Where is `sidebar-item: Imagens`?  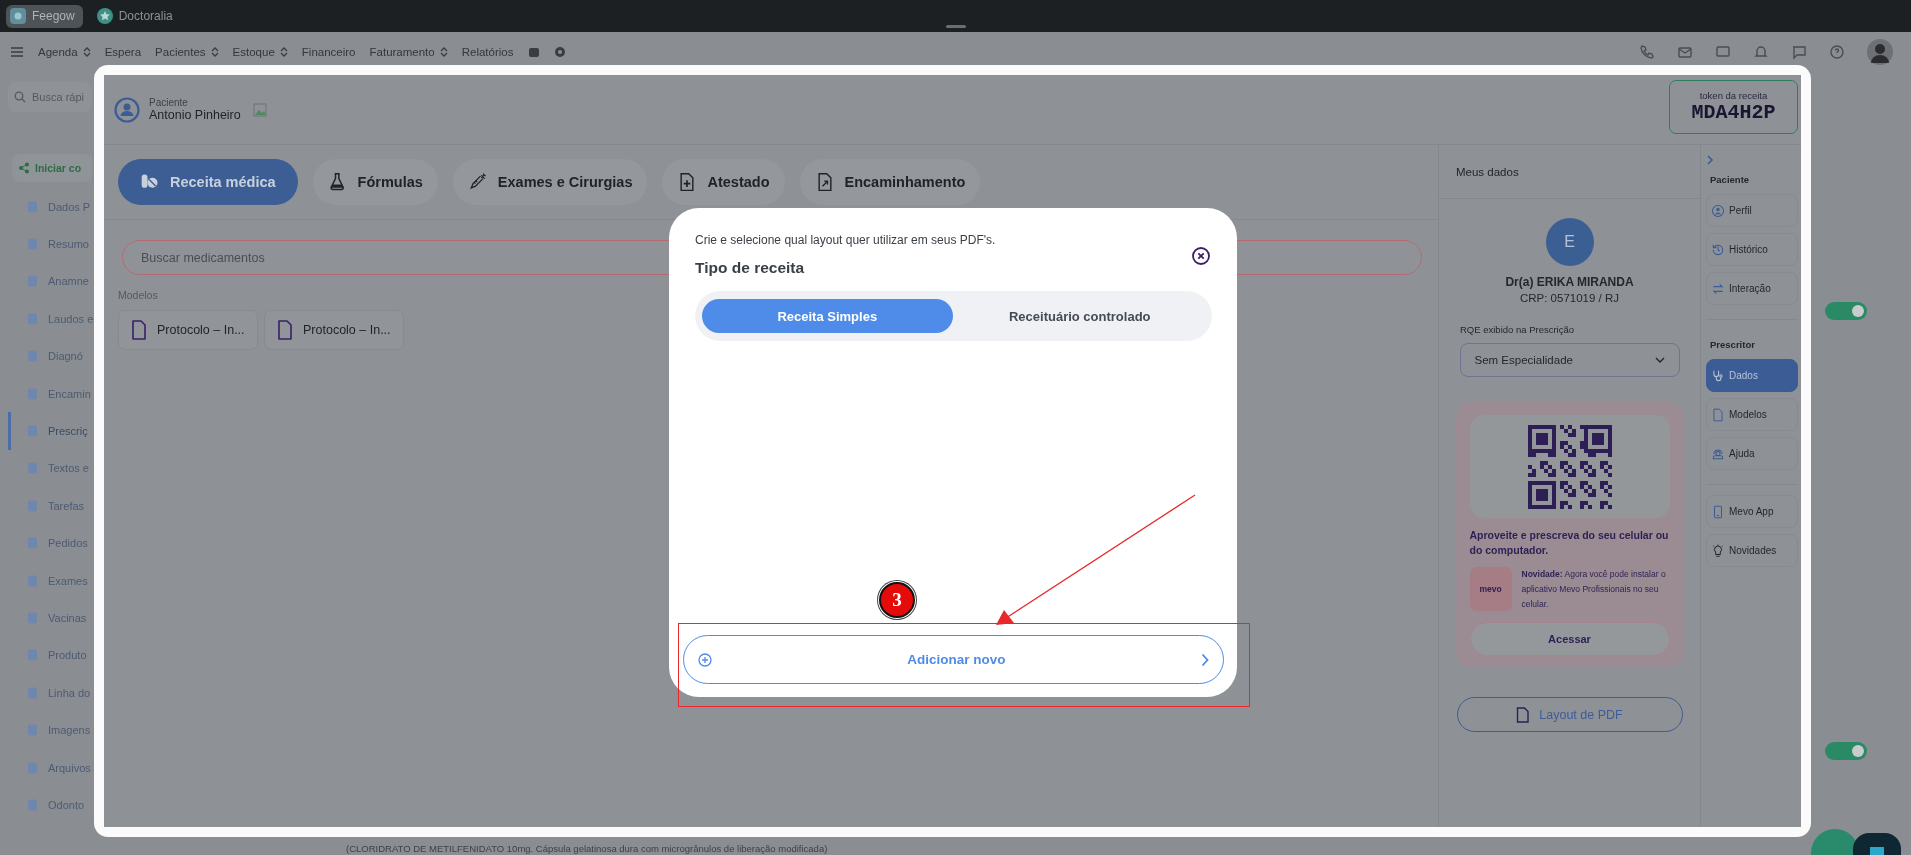 sidebar-item: Imagens is located at coordinates (52, 730).